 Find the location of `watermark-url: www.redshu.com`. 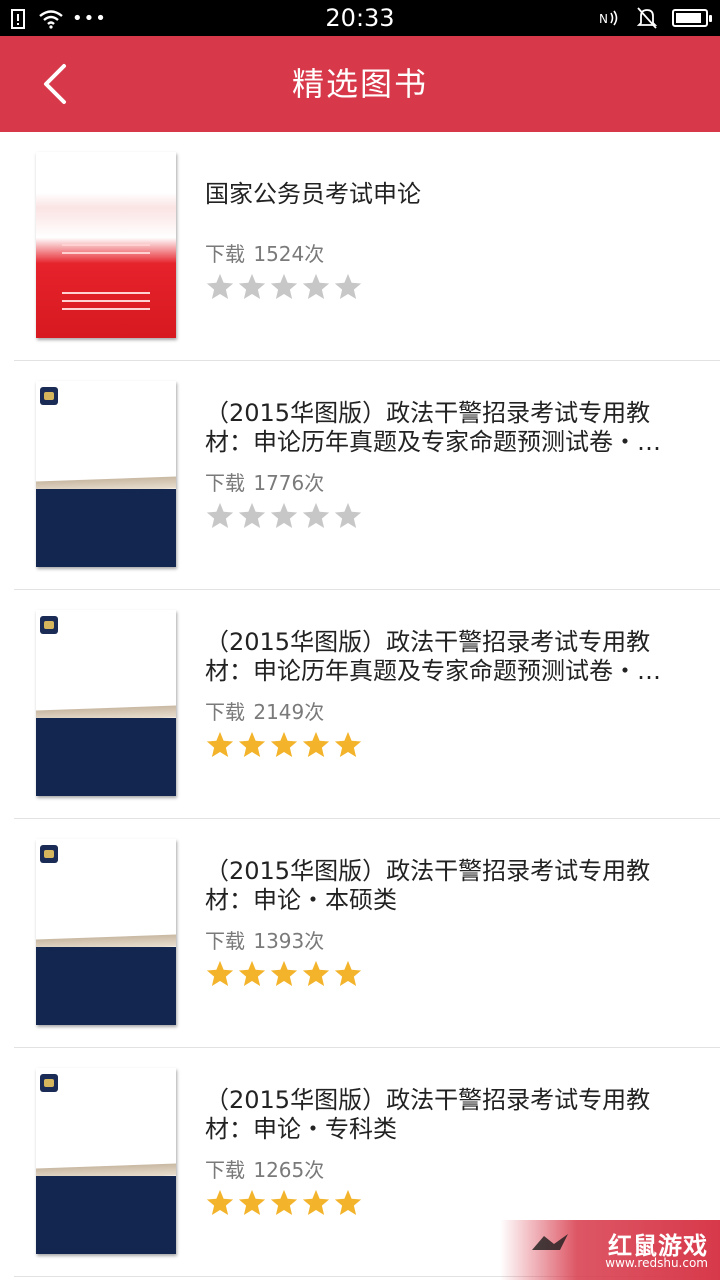

watermark-url: www.redshu.com is located at coordinates (656, 1263).